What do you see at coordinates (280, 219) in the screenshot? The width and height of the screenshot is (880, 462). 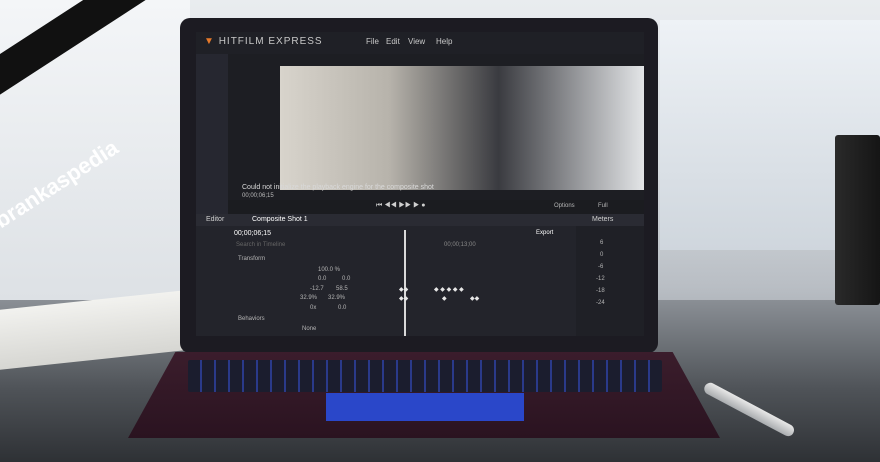 I see `tab-composite-shot: Composite Shot 1` at bounding box center [280, 219].